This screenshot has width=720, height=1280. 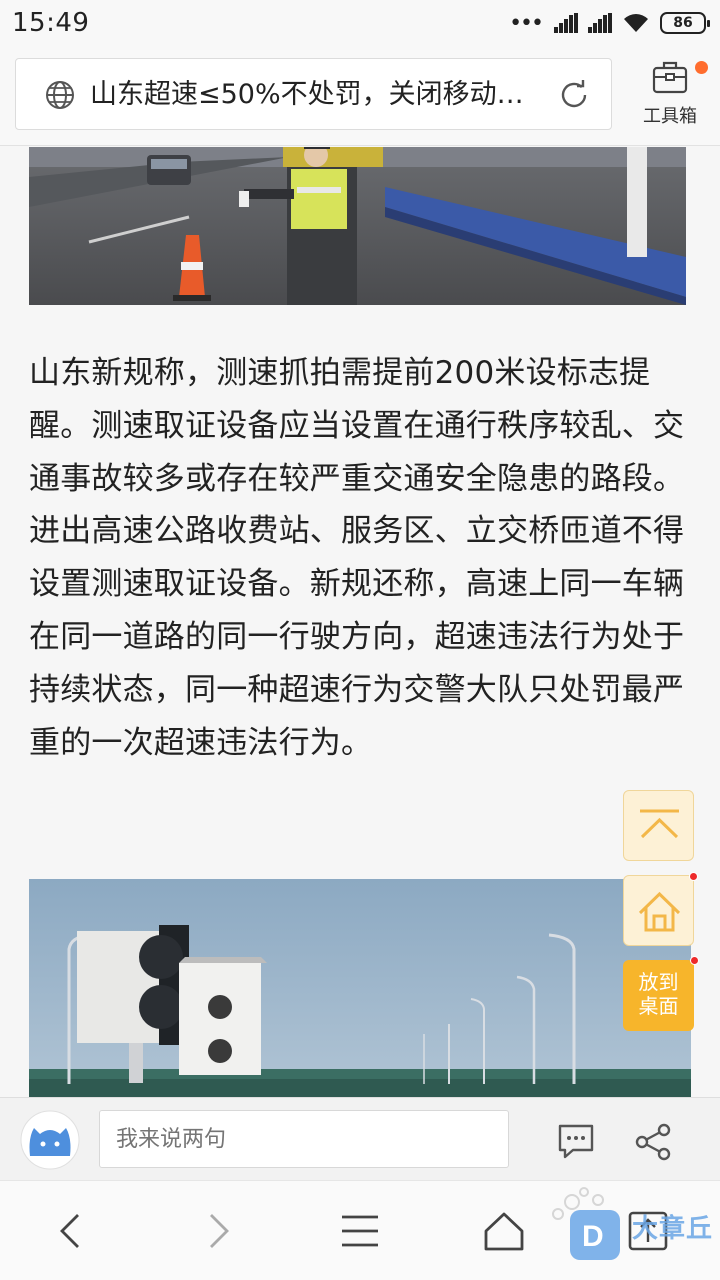 I want to click on comment-bar, so click(x=360, y=1138).